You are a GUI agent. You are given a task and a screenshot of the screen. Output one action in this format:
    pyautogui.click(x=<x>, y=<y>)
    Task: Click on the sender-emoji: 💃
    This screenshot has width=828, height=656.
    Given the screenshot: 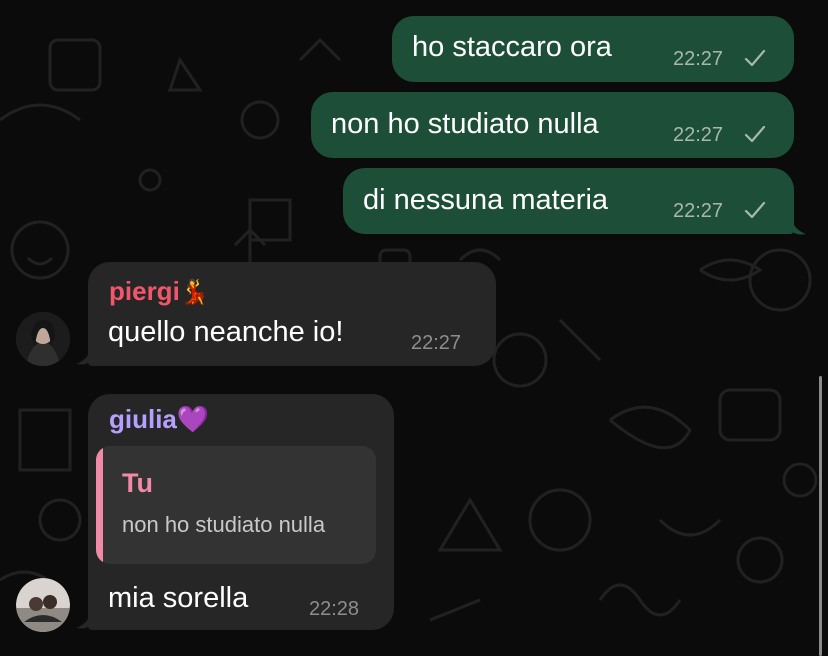 What is the action you would take?
    pyautogui.click(x=194, y=292)
    